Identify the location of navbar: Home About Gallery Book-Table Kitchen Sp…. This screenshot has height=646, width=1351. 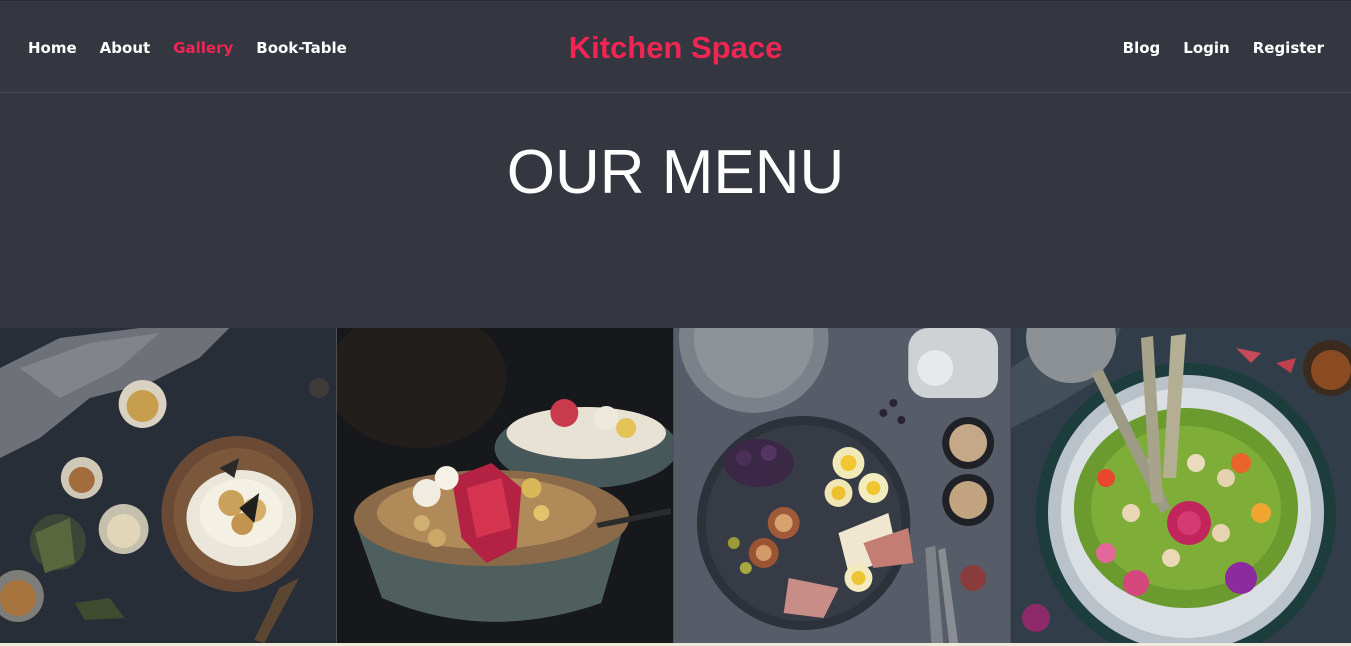
(675, 46).